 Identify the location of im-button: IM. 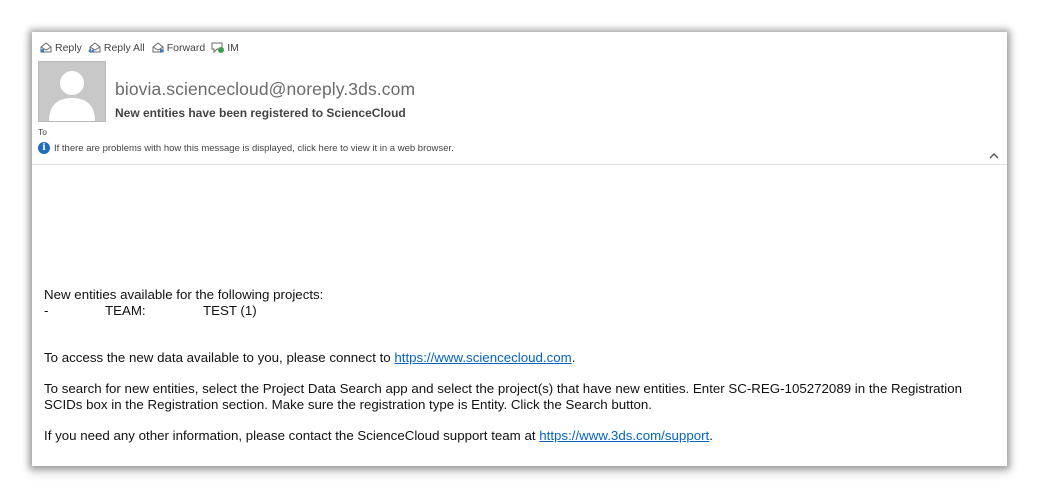
(225, 47).